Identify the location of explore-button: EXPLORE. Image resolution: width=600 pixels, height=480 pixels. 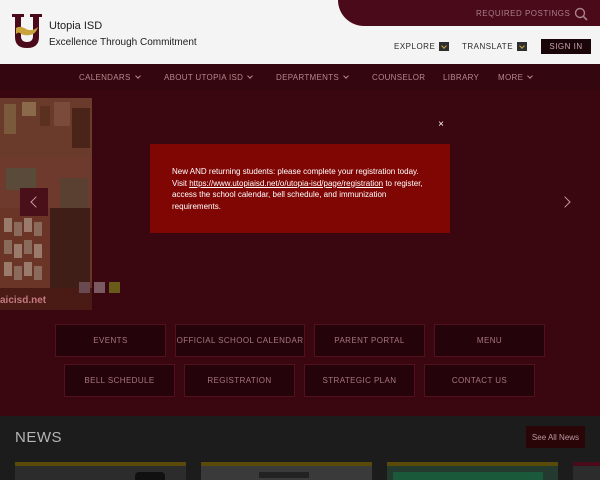
(422, 46).